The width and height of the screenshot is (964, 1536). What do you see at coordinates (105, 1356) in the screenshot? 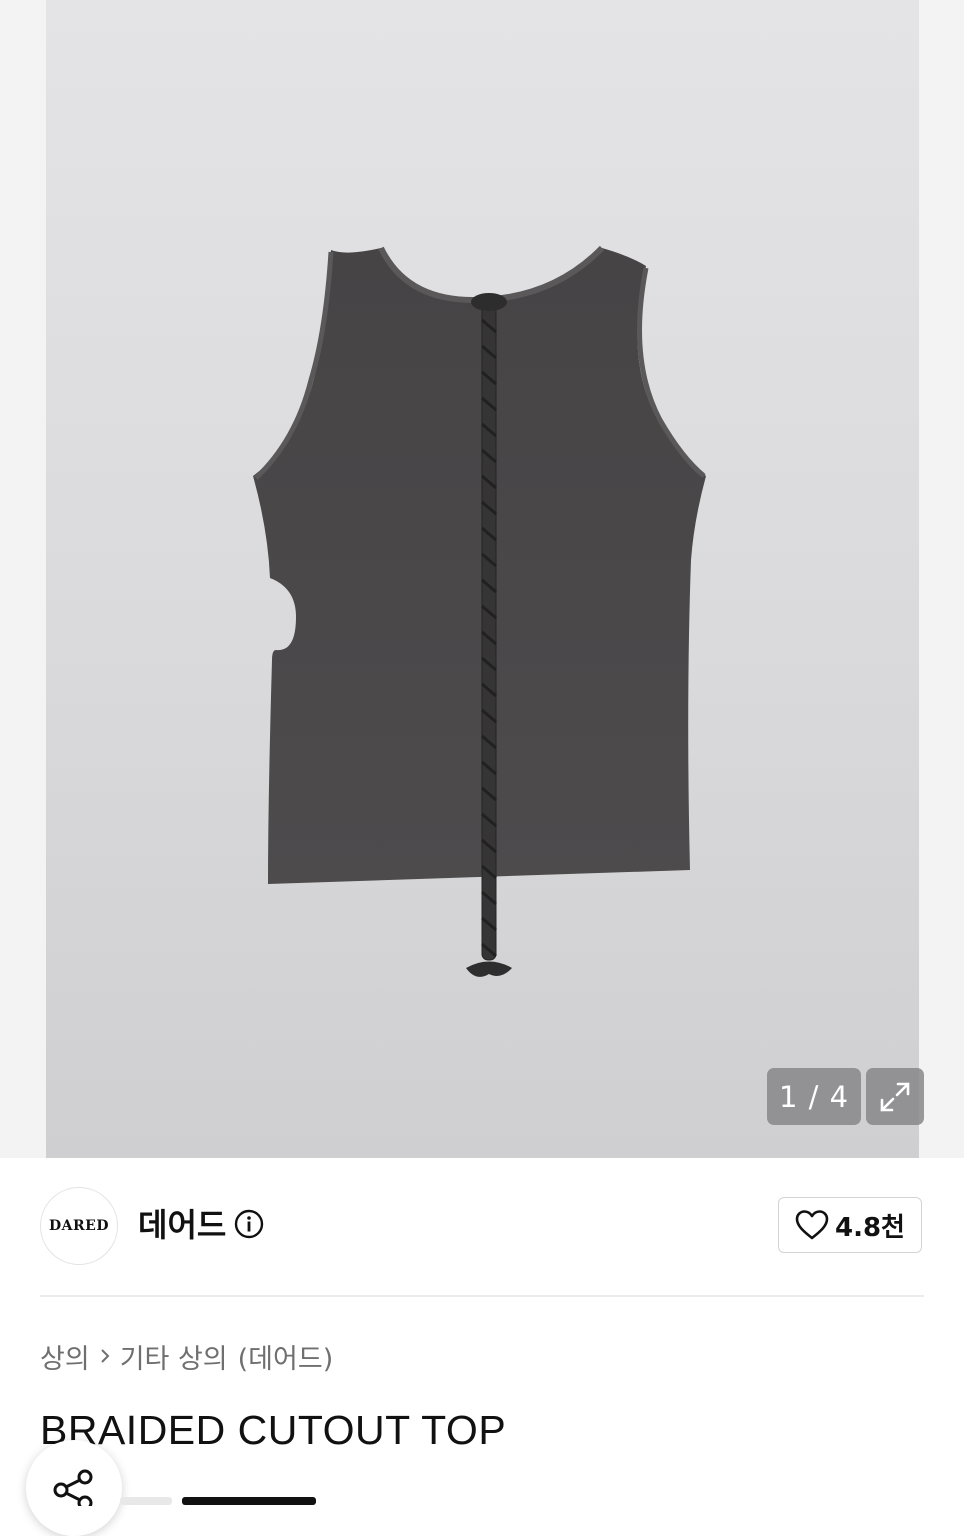
I see `chevron-right-icon` at bounding box center [105, 1356].